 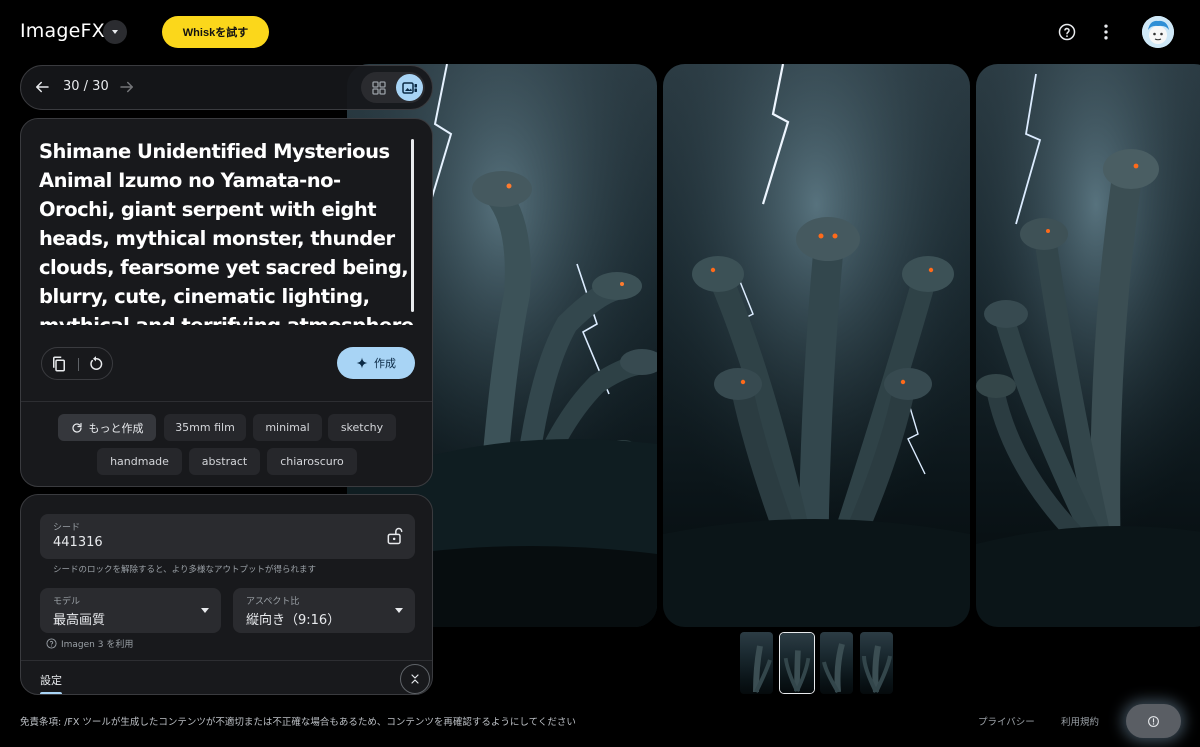 What do you see at coordinates (130, 610) in the screenshot?
I see `model-select: モデル 最高画質` at bounding box center [130, 610].